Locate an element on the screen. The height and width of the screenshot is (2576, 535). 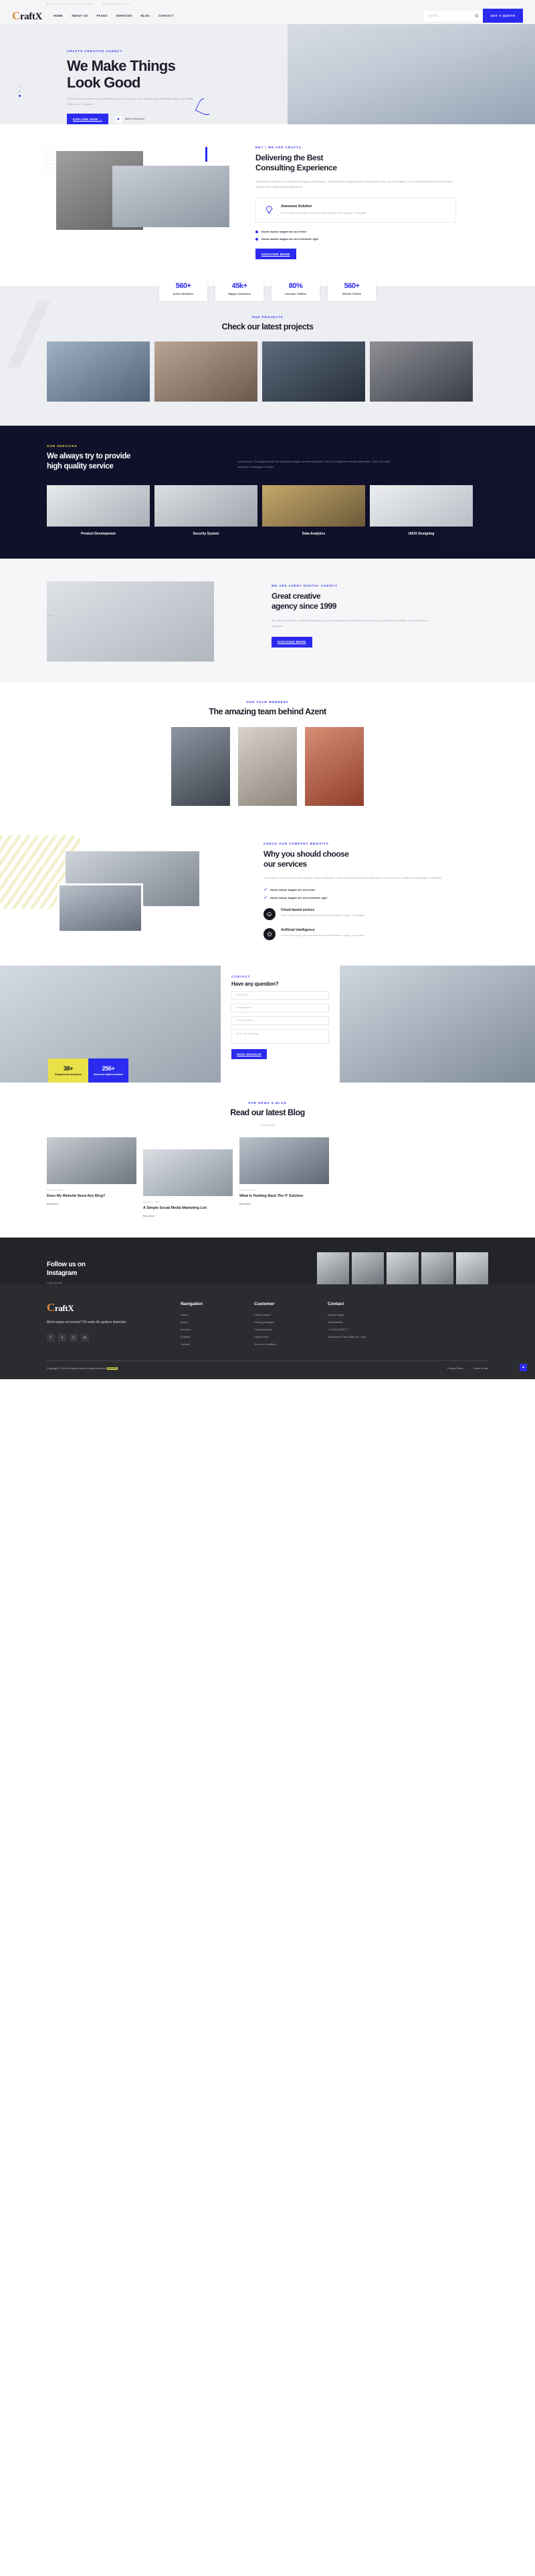
tick-label: Donec auctor magna nec orci hend is located at coordinates (292, 890).